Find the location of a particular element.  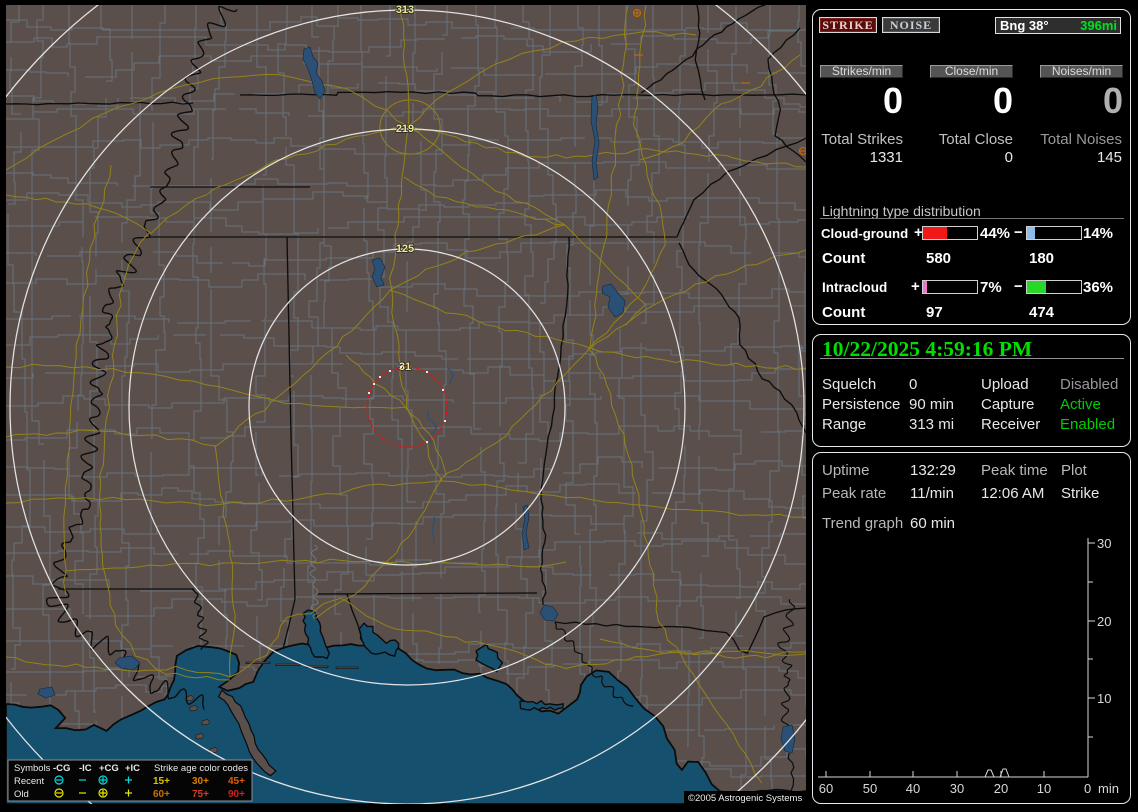

svg-text: 125 is located at coordinates (405, 249).